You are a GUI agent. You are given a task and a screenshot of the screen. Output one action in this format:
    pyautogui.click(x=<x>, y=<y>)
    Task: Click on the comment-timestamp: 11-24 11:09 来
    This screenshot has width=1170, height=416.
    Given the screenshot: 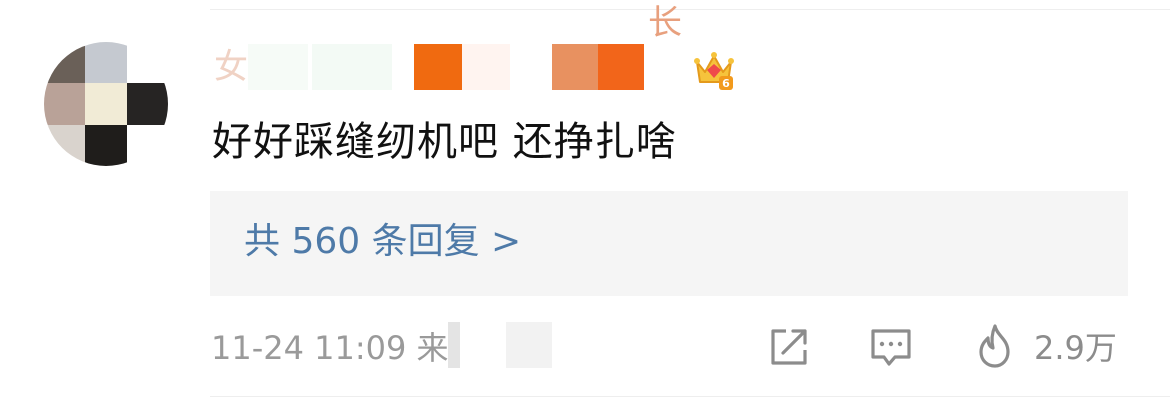 What is the action you would take?
    pyautogui.click(x=330, y=348)
    